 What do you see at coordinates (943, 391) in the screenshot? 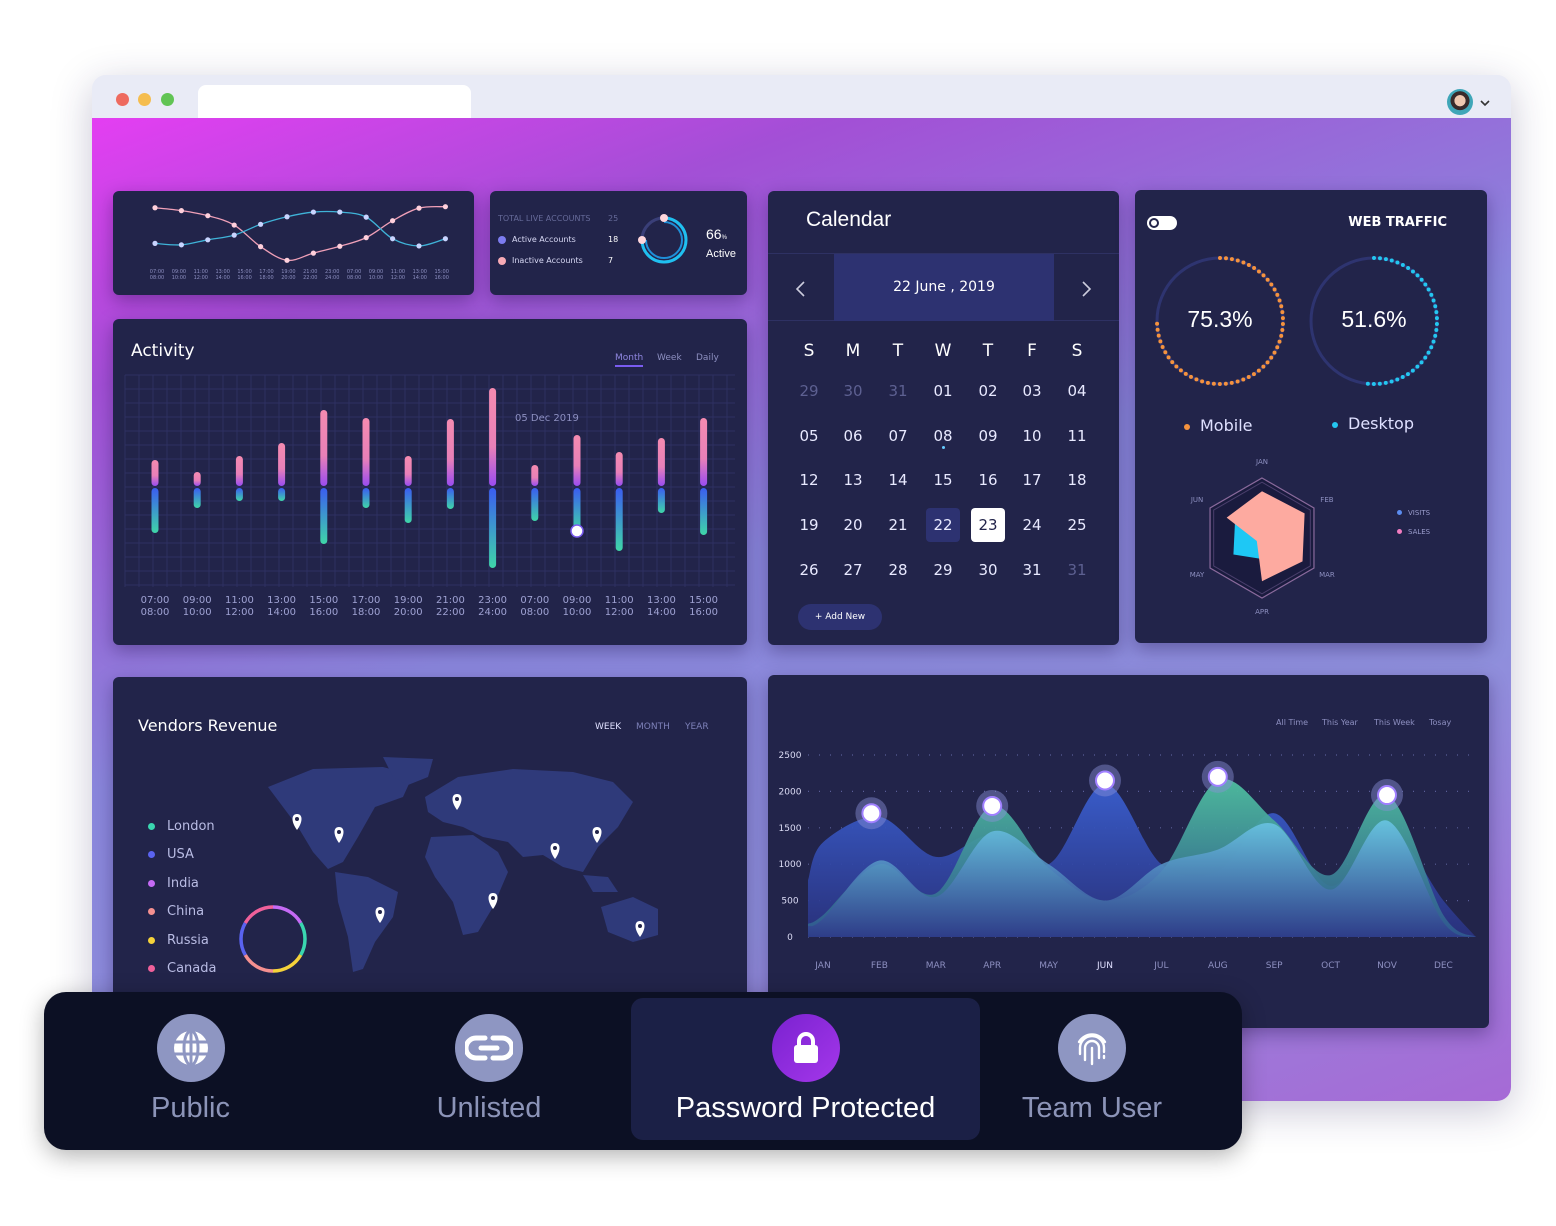
I see `calendar-day: 01` at bounding box center [943, 391].